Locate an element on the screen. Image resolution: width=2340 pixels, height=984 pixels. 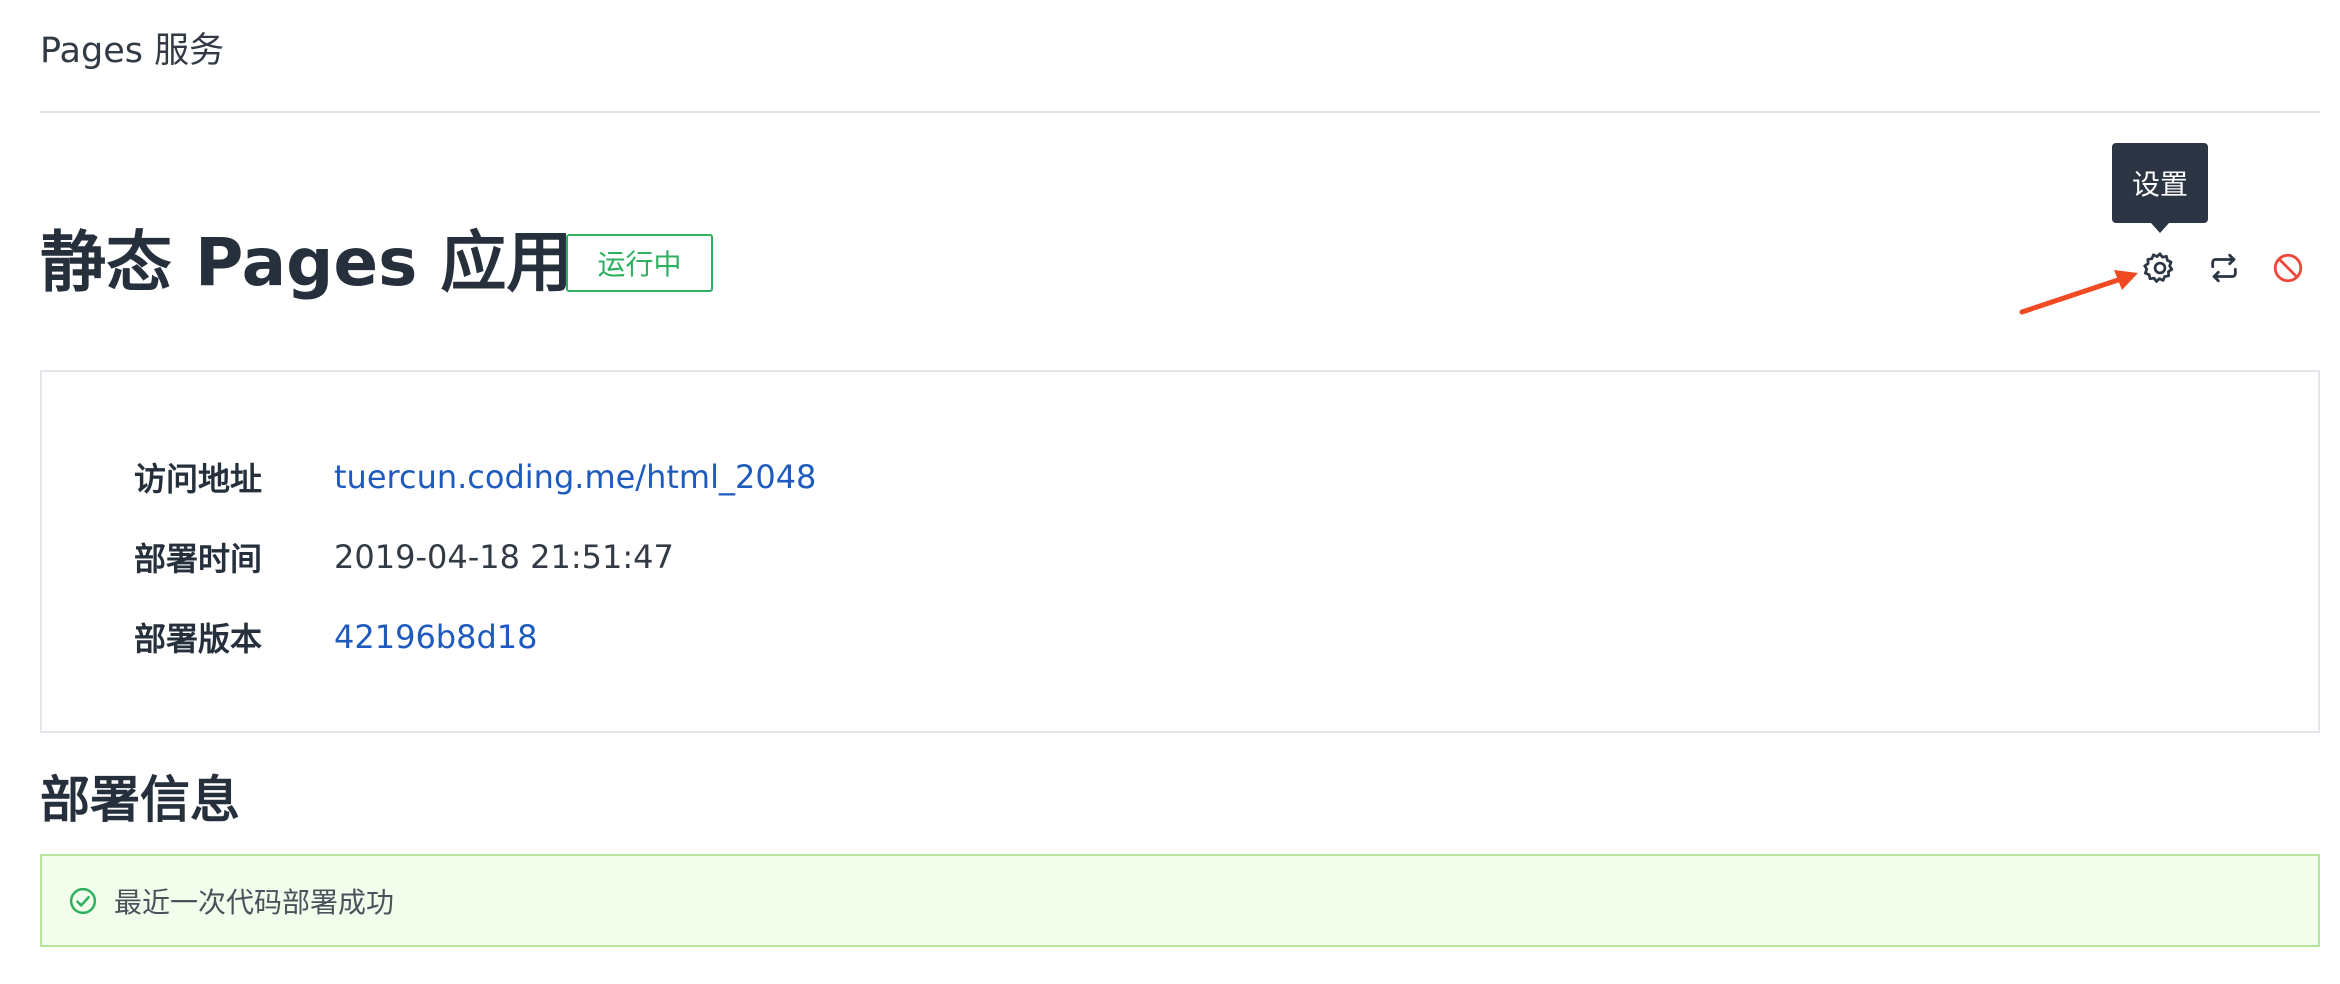
check-circle-icon is located at coordinates (83, 900).